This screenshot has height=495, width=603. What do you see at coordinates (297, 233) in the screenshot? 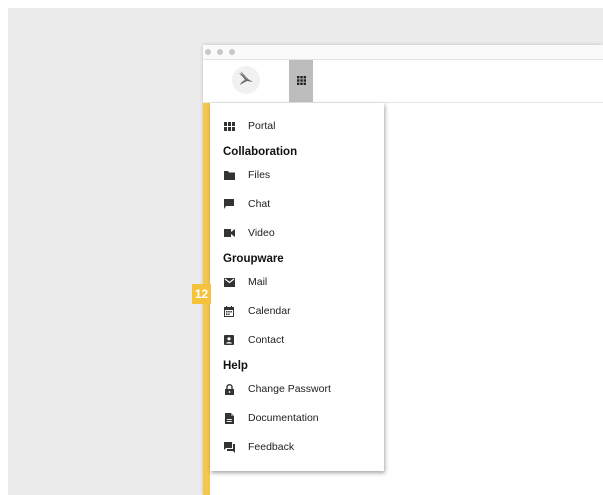
I see `menu-item-video: Video` at bounding box center [297, 233].